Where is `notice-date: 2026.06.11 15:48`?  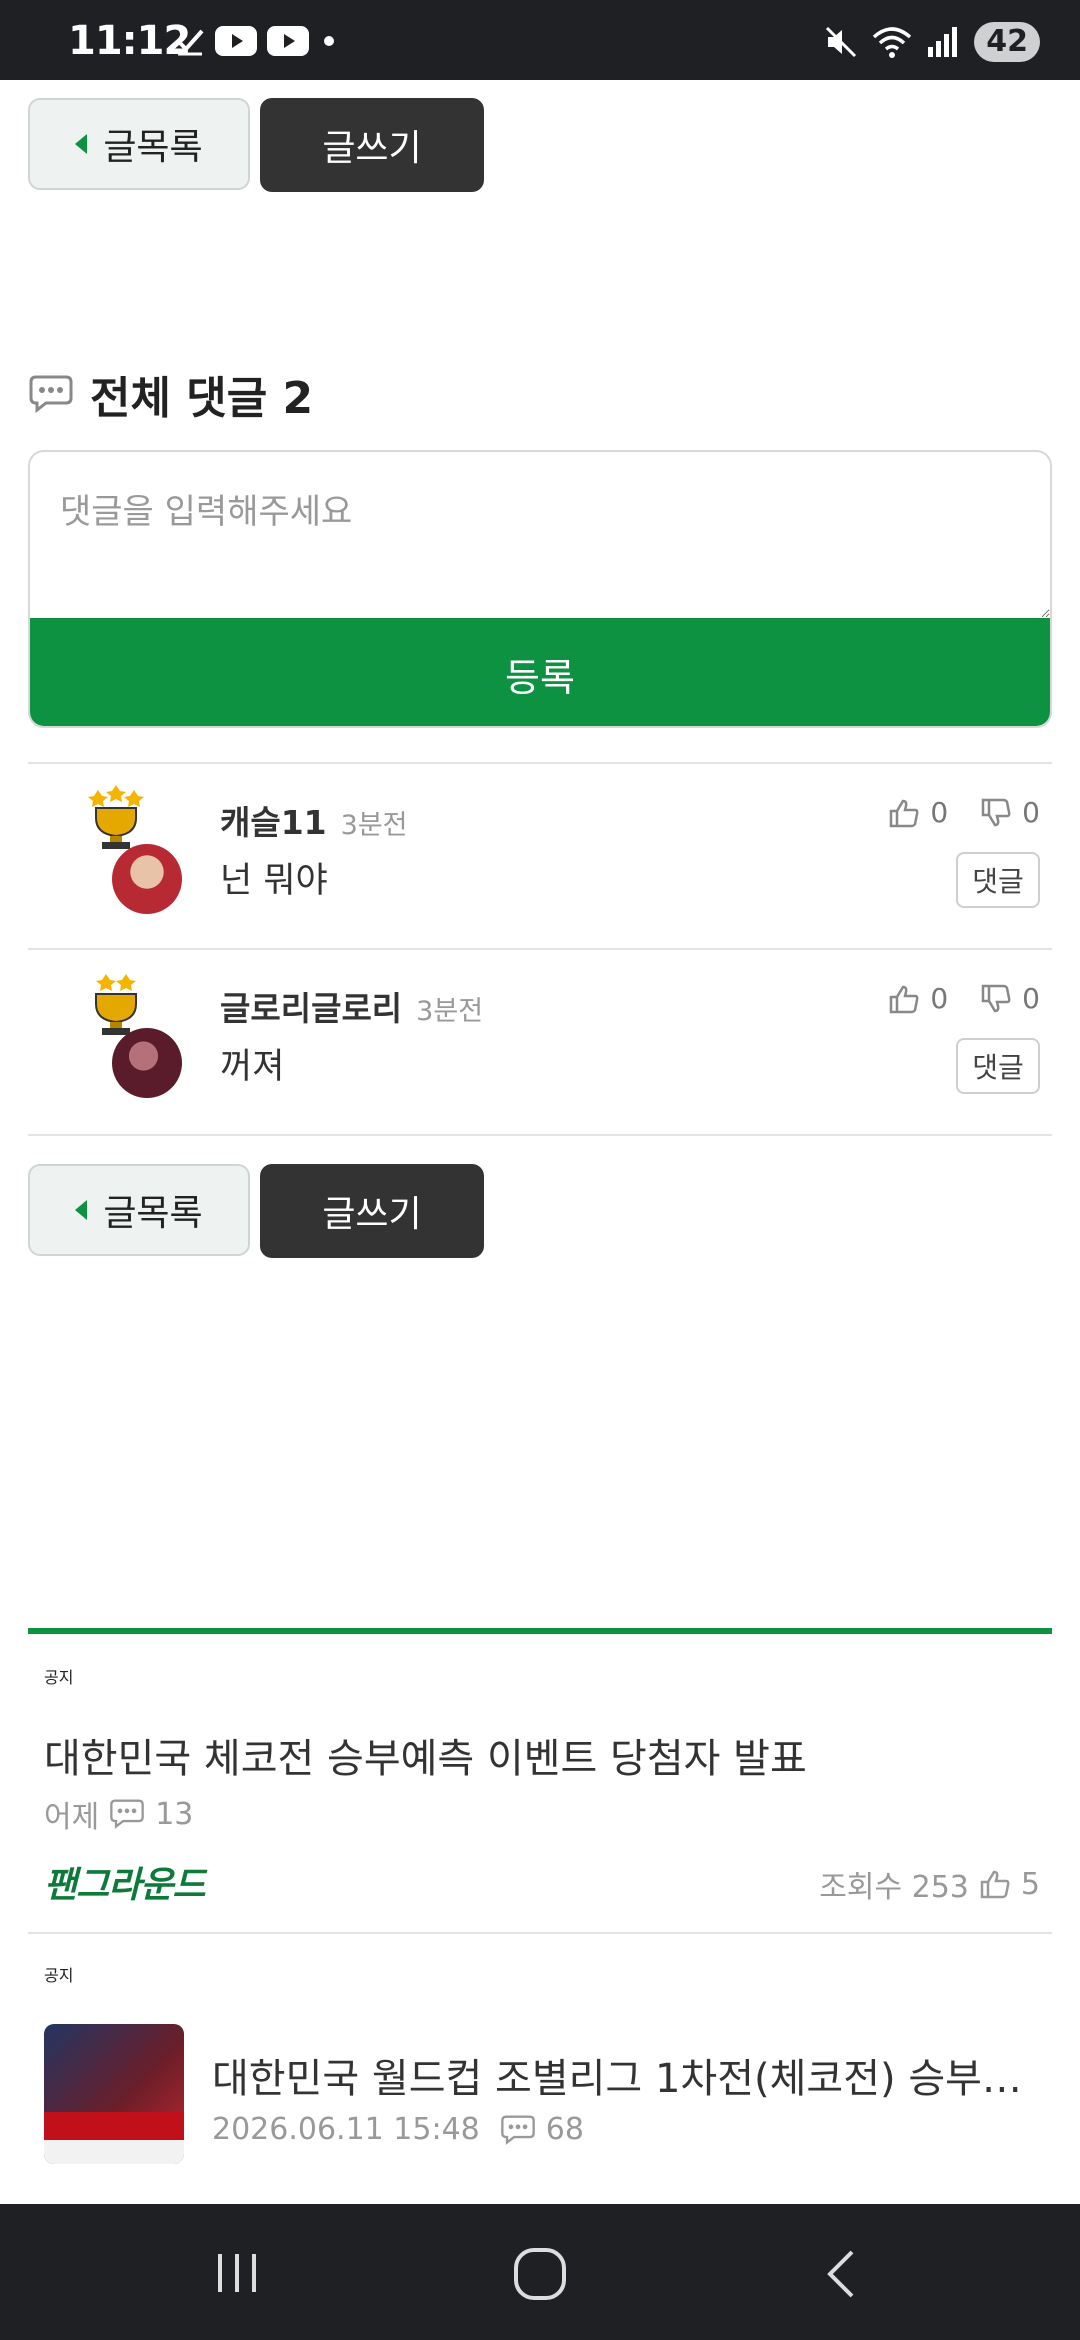
notice-date: 2026.06.11 15:48 is located at coordinates (346, 2129).